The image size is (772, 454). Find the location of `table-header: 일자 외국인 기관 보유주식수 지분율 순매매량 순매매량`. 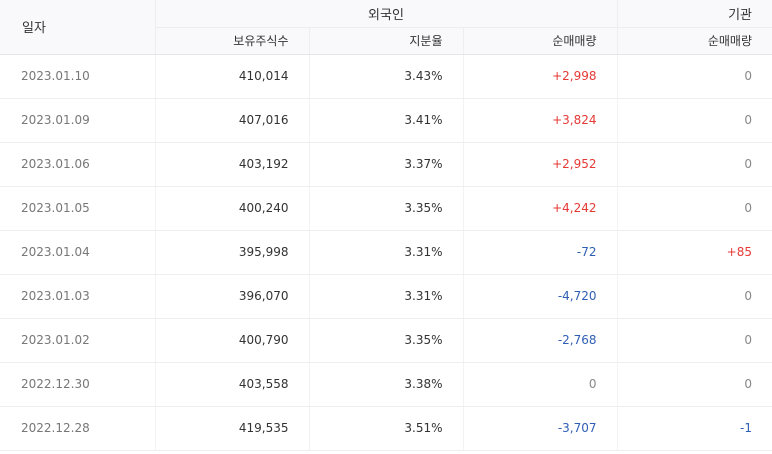

table-header: 일자 외국인 기관 보유주식수 지분율 순매매량 순매매량 is located at coordinates (386, 27).